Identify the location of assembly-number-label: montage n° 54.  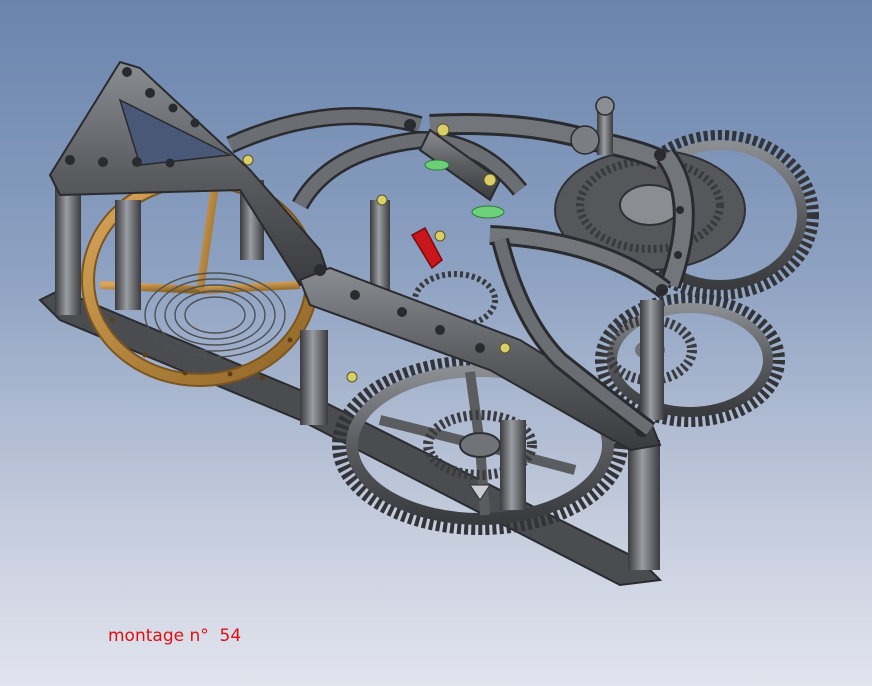
(175, 636).